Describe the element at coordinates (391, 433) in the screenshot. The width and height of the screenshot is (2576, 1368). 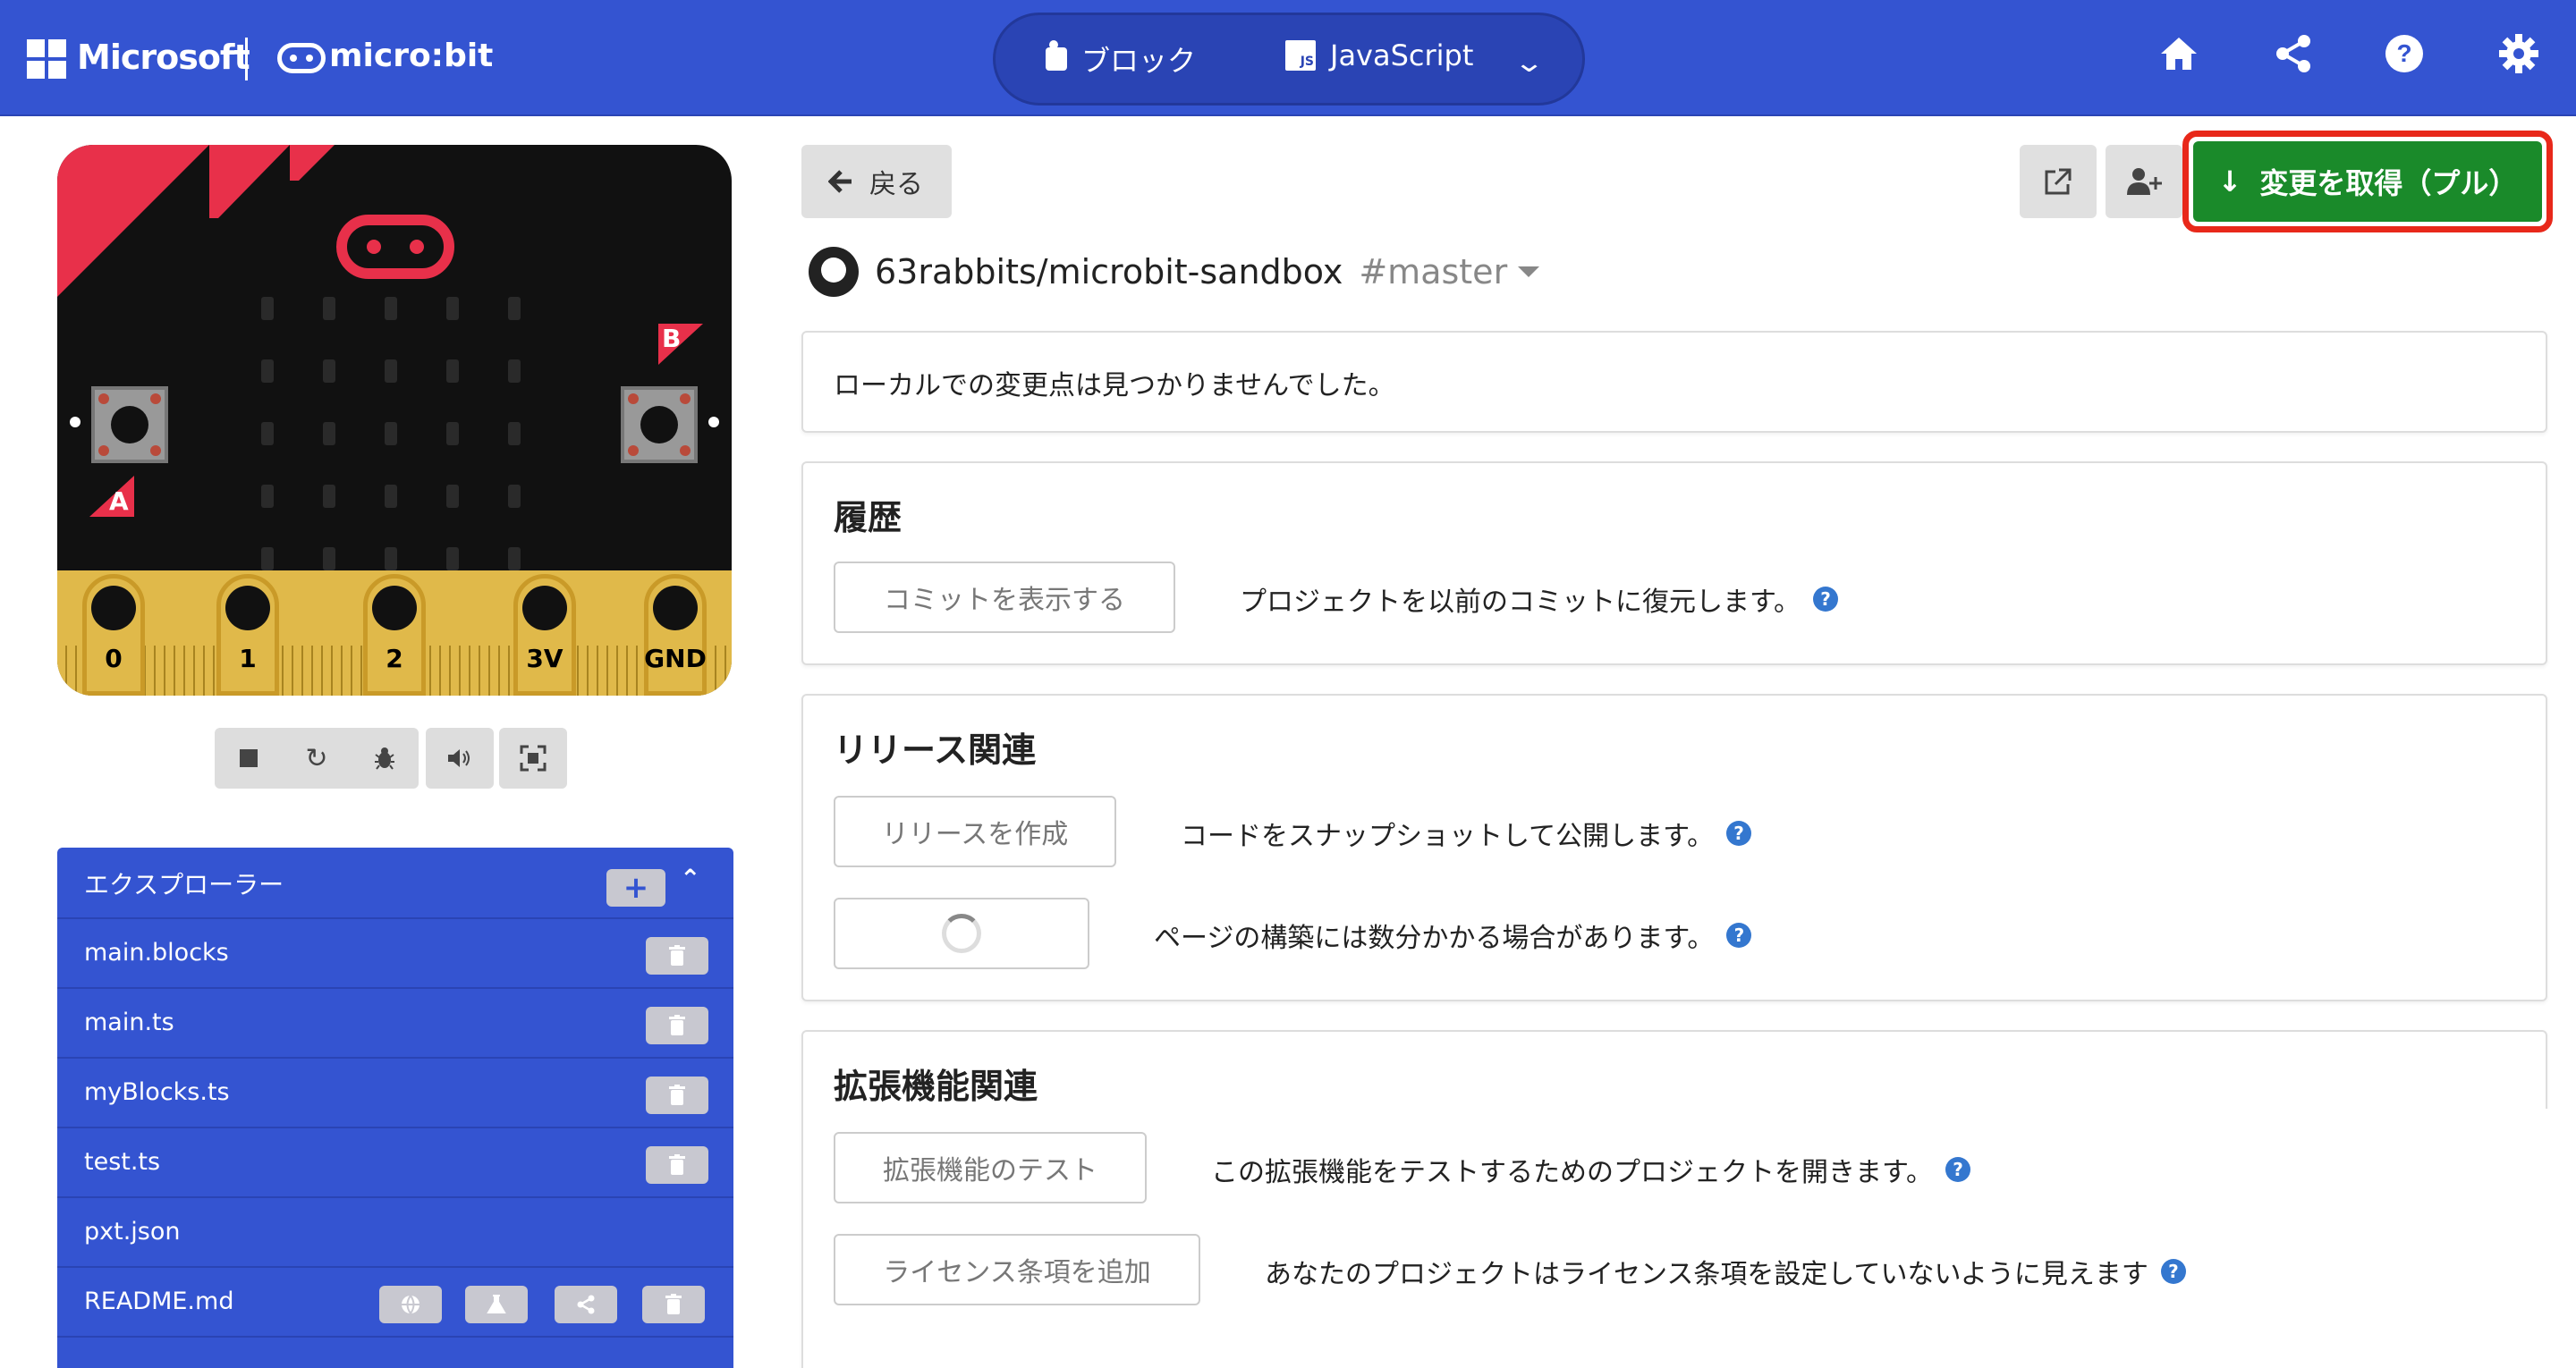
I see `led-matrix` at that location.